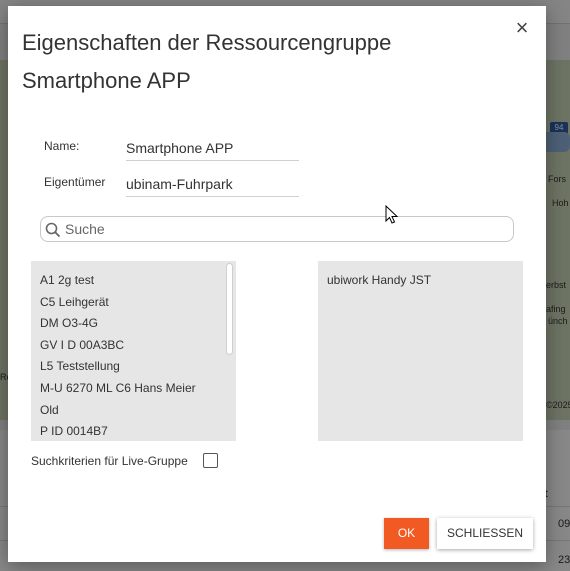  Describe the element at coordinates (133, 367) in the screenshot. I see `list-item: L5 Teststellung` at that location.